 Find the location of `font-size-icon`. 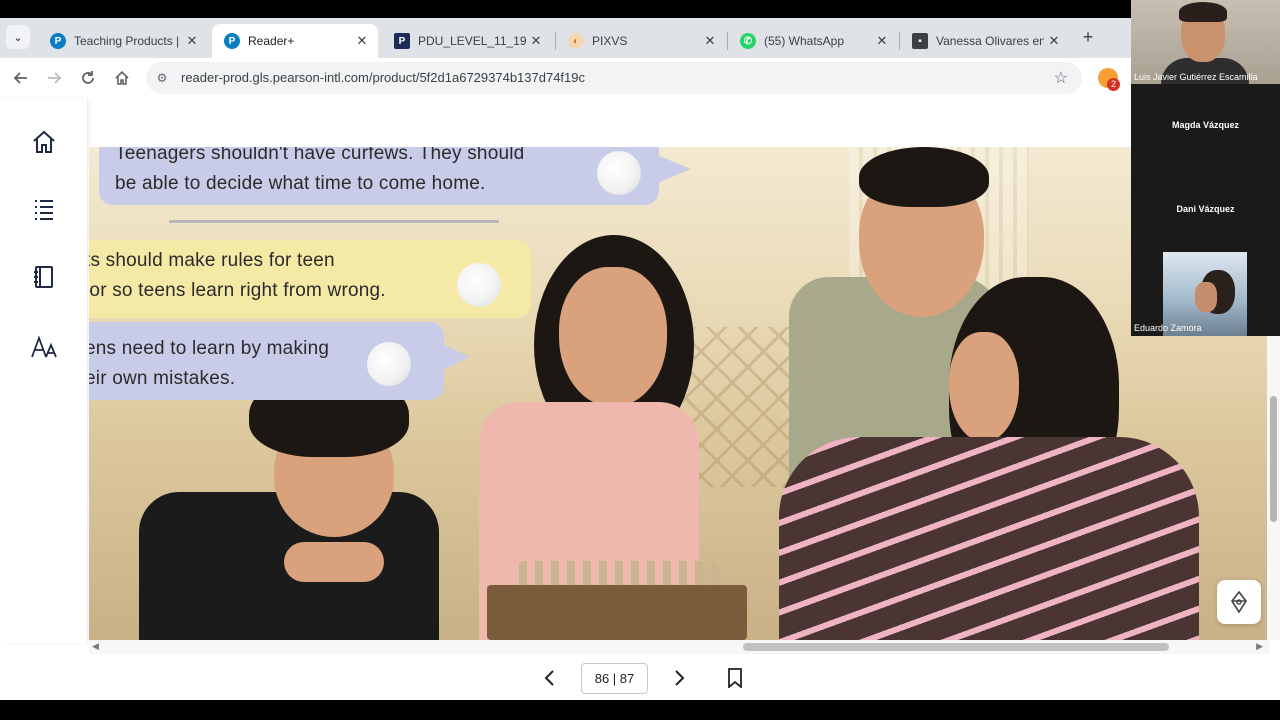

font-size-icon is located at coordinates (44, 347).